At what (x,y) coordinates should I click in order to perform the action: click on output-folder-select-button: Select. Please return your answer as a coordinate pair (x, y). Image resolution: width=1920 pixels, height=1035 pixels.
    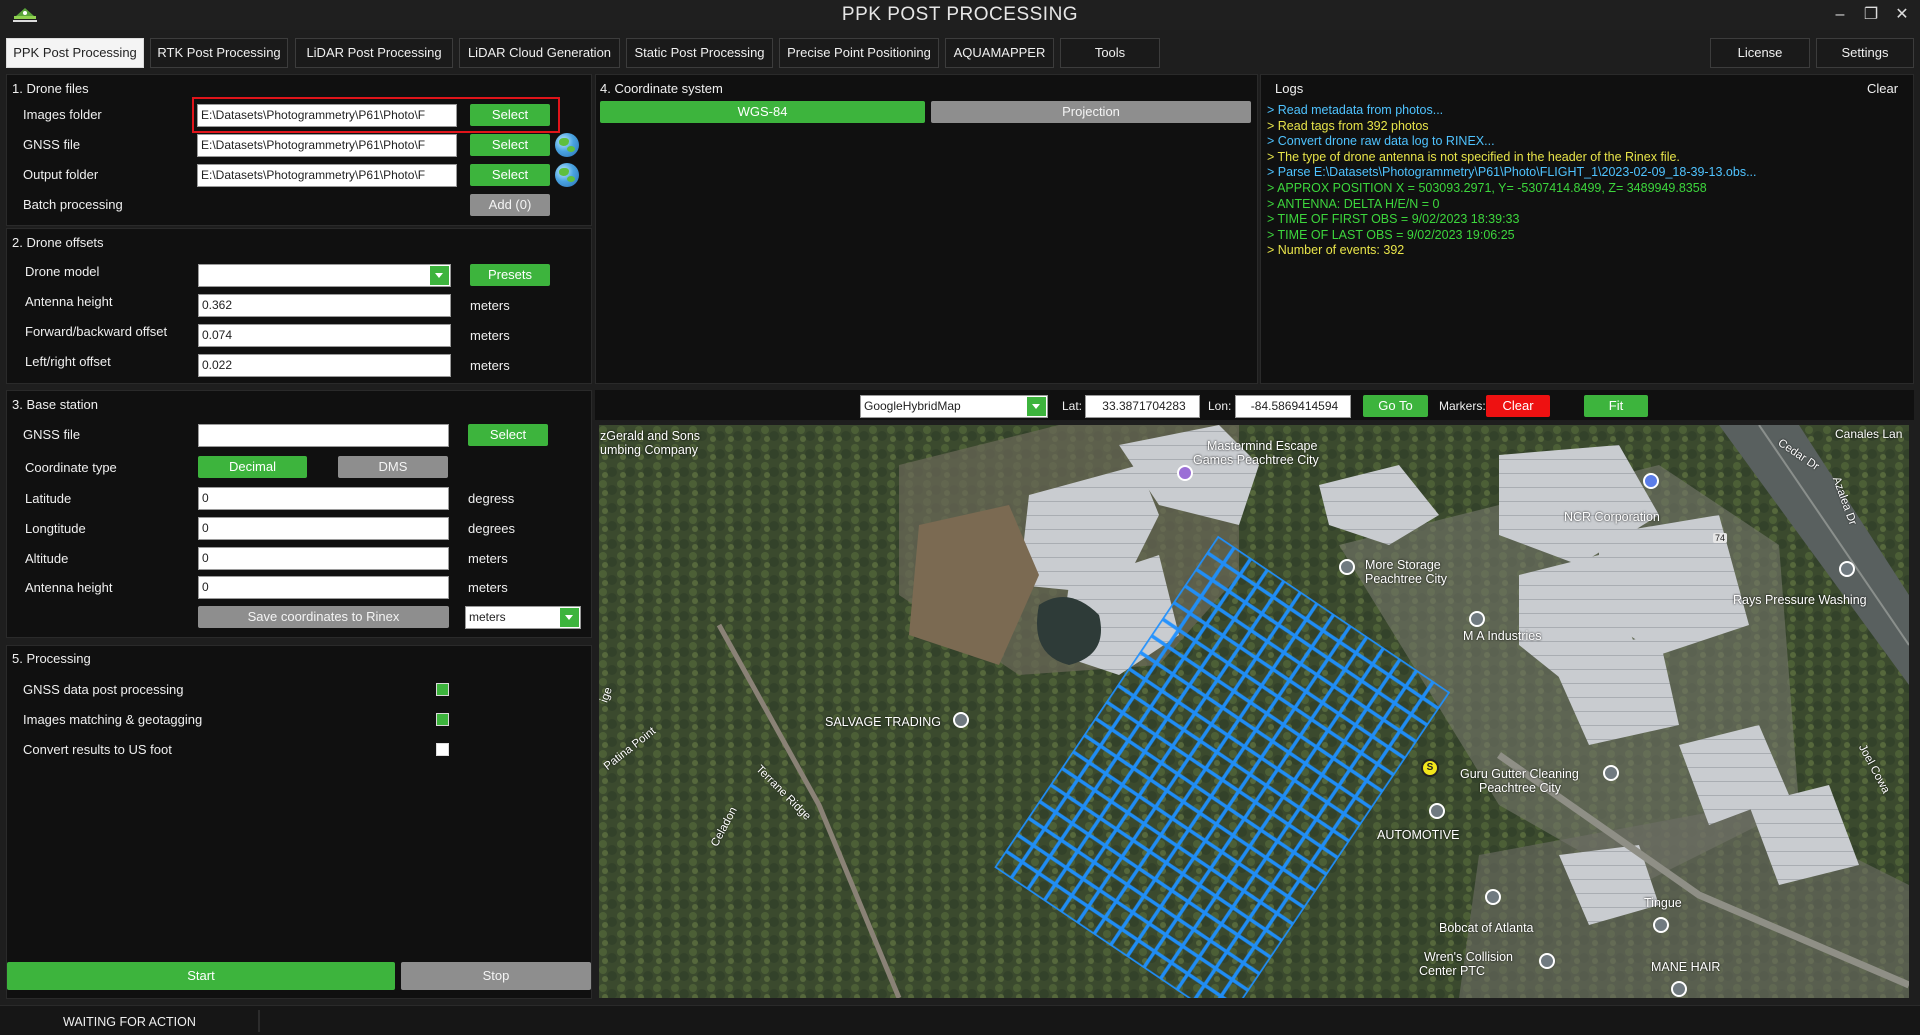
    Looking at the image, I should click on (510, 175).